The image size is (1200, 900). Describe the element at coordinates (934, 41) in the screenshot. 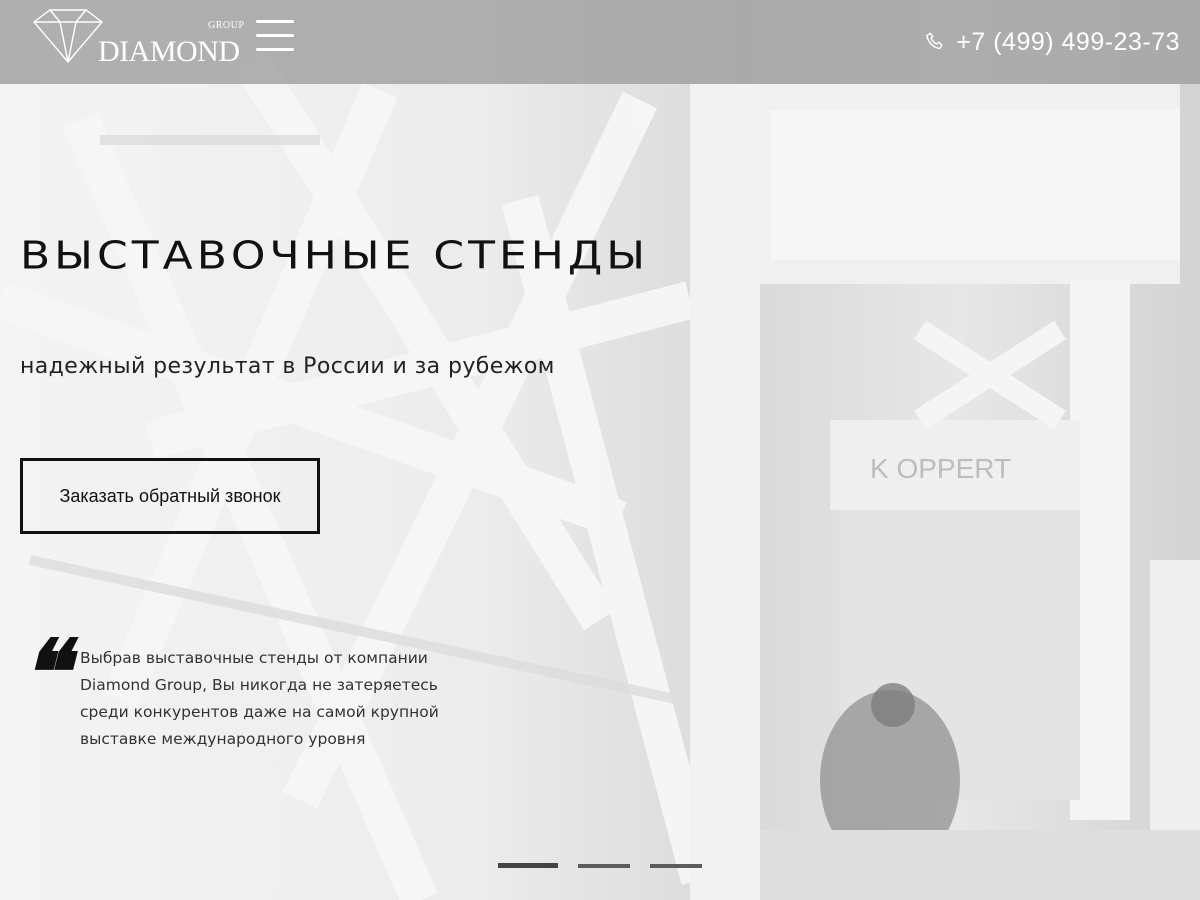

I see `phone-icon` at that location.